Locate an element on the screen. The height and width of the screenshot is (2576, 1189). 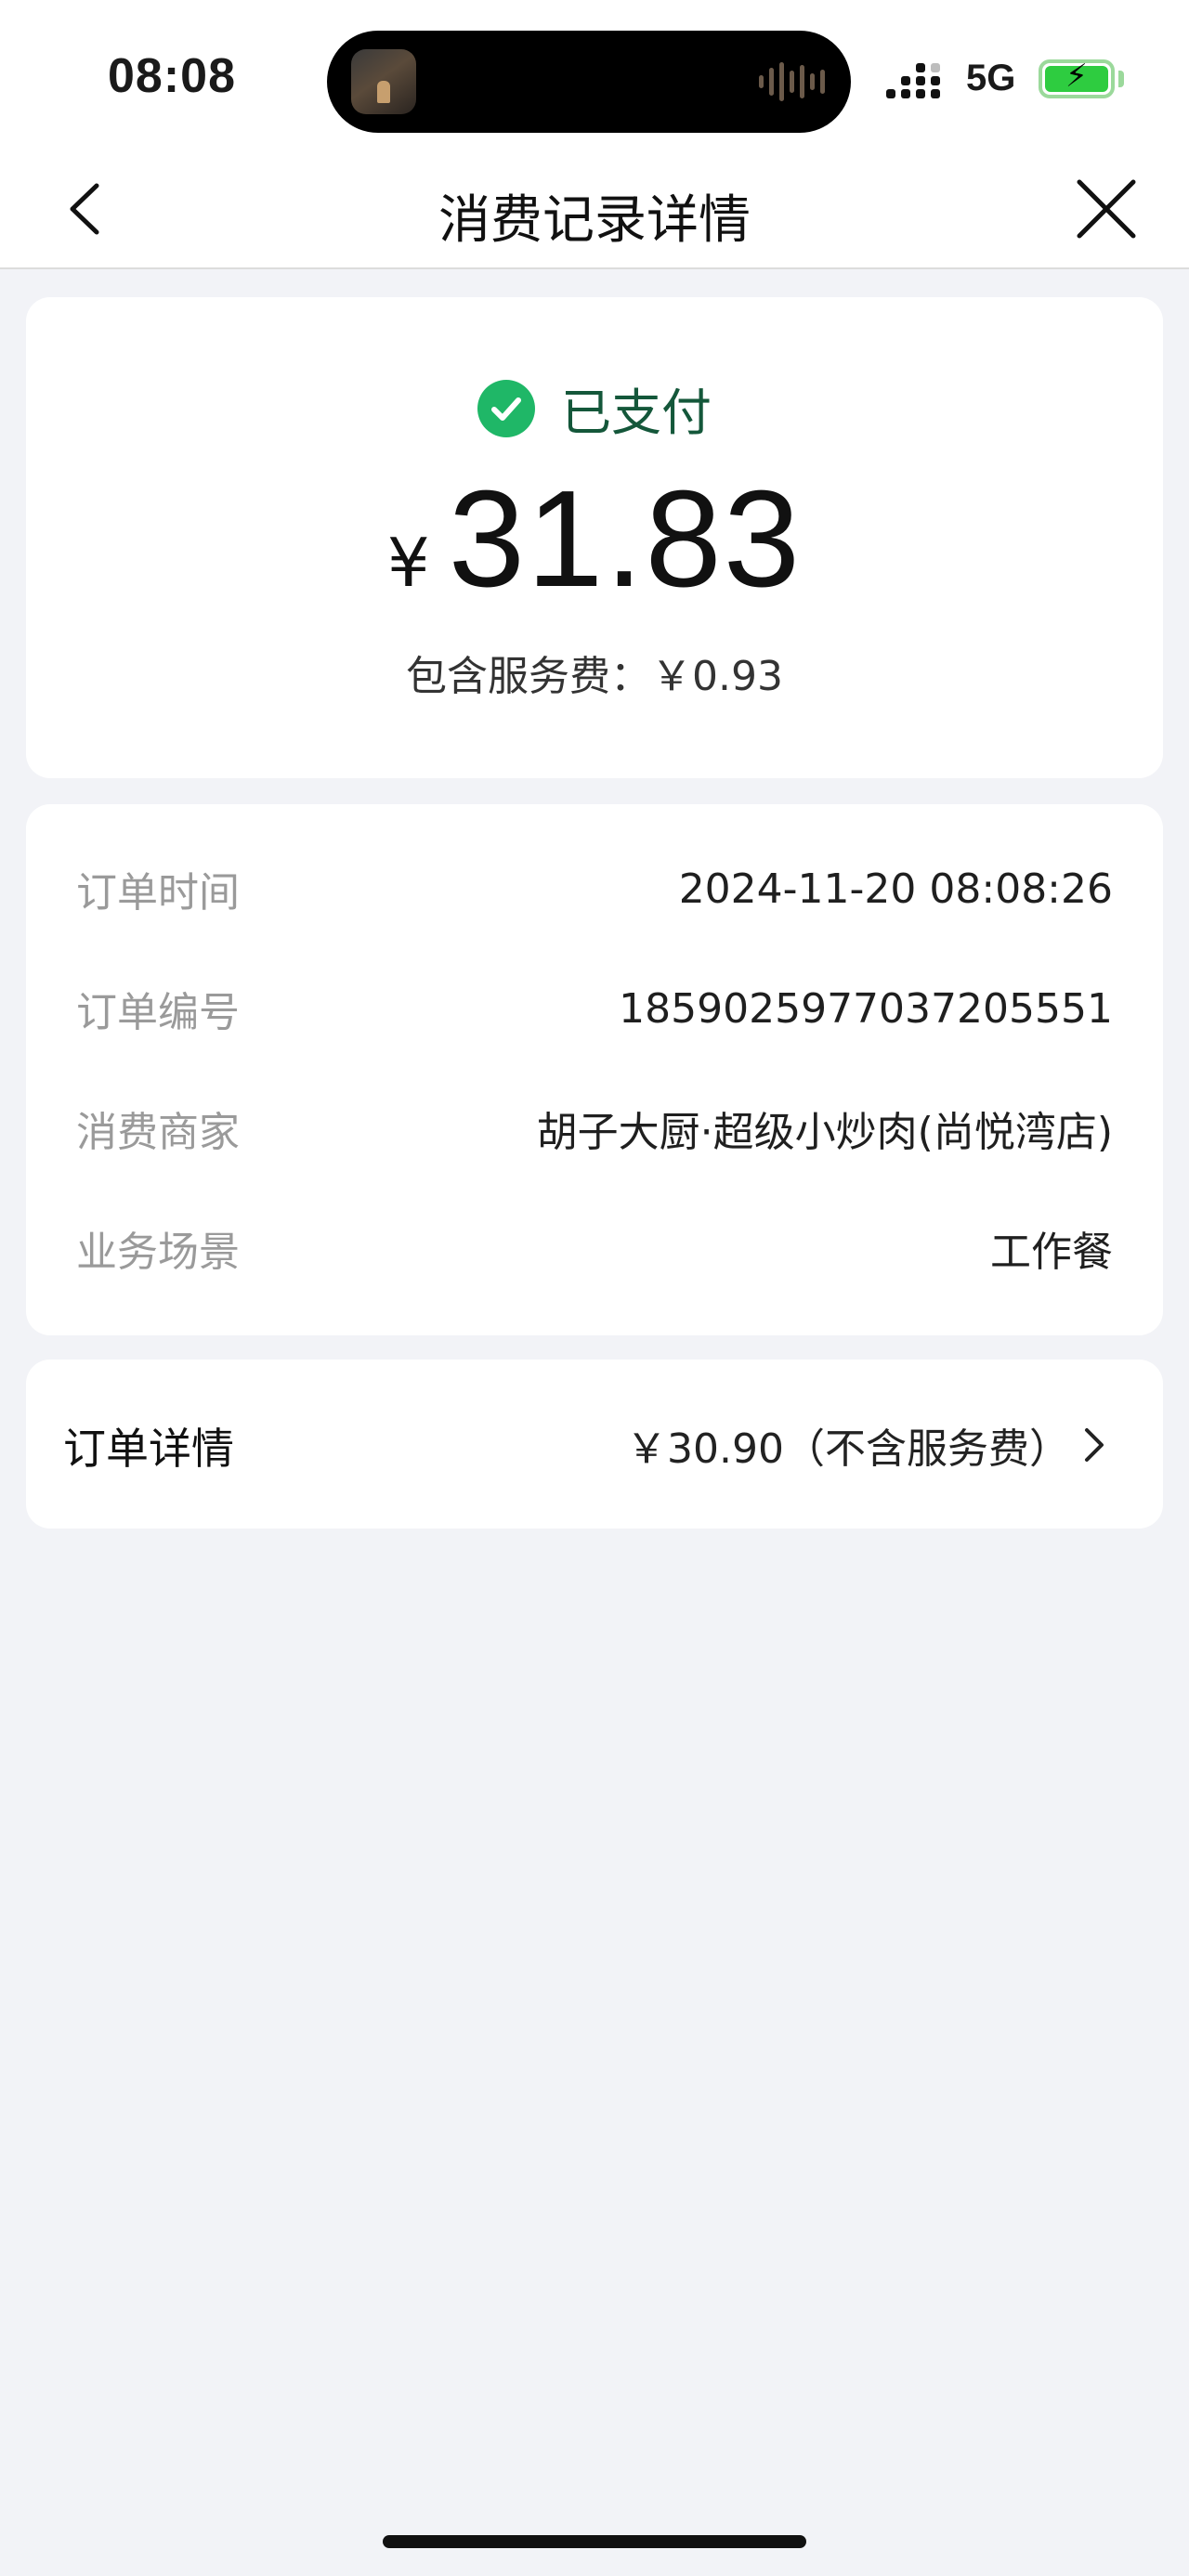
info-value: 2024-11-20 08:08:26 is located at coordinates (895, 889).